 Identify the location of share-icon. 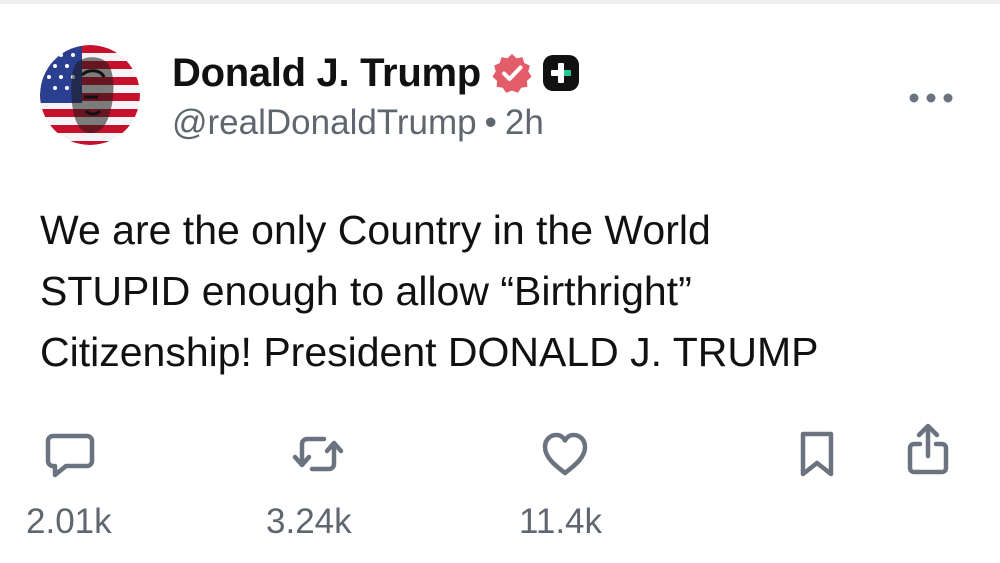
(928, 449).